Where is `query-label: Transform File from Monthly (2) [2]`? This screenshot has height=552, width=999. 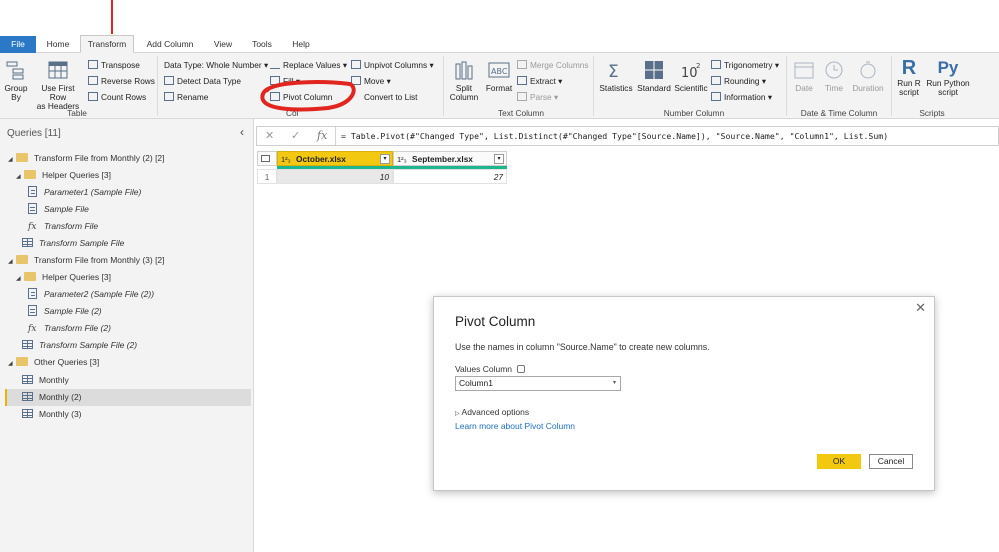 query-label: Transform File from Monthly (2) [2] is located at coordinates (99, 158).